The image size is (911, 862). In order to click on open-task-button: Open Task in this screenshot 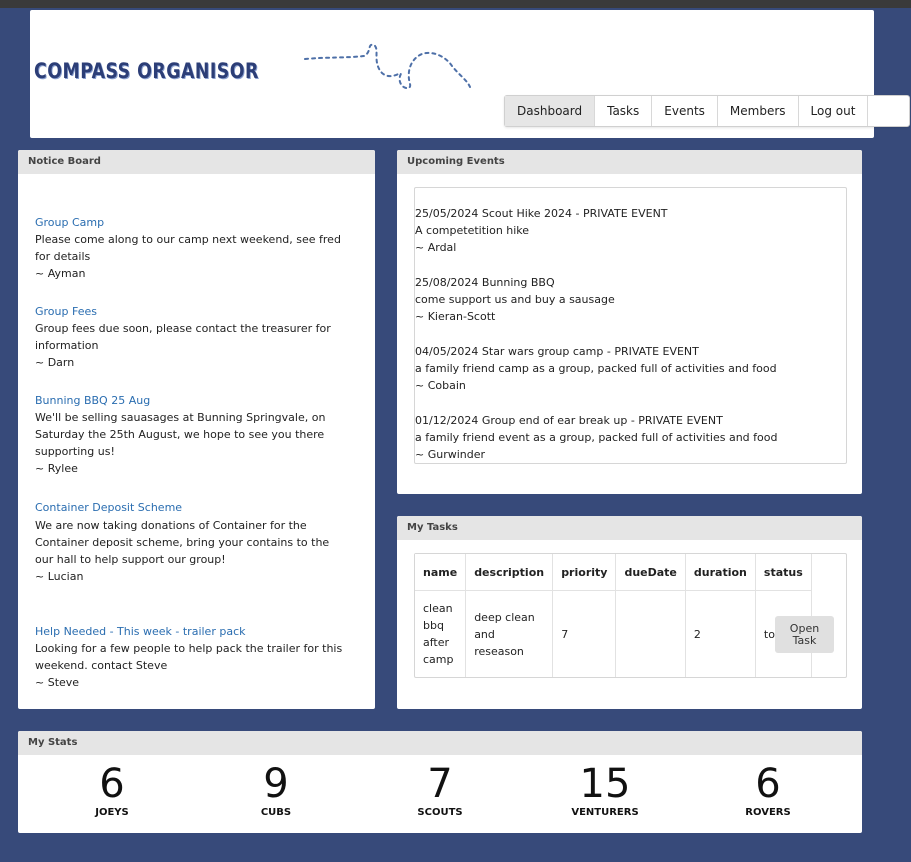, I will do `click(804, 634)`.